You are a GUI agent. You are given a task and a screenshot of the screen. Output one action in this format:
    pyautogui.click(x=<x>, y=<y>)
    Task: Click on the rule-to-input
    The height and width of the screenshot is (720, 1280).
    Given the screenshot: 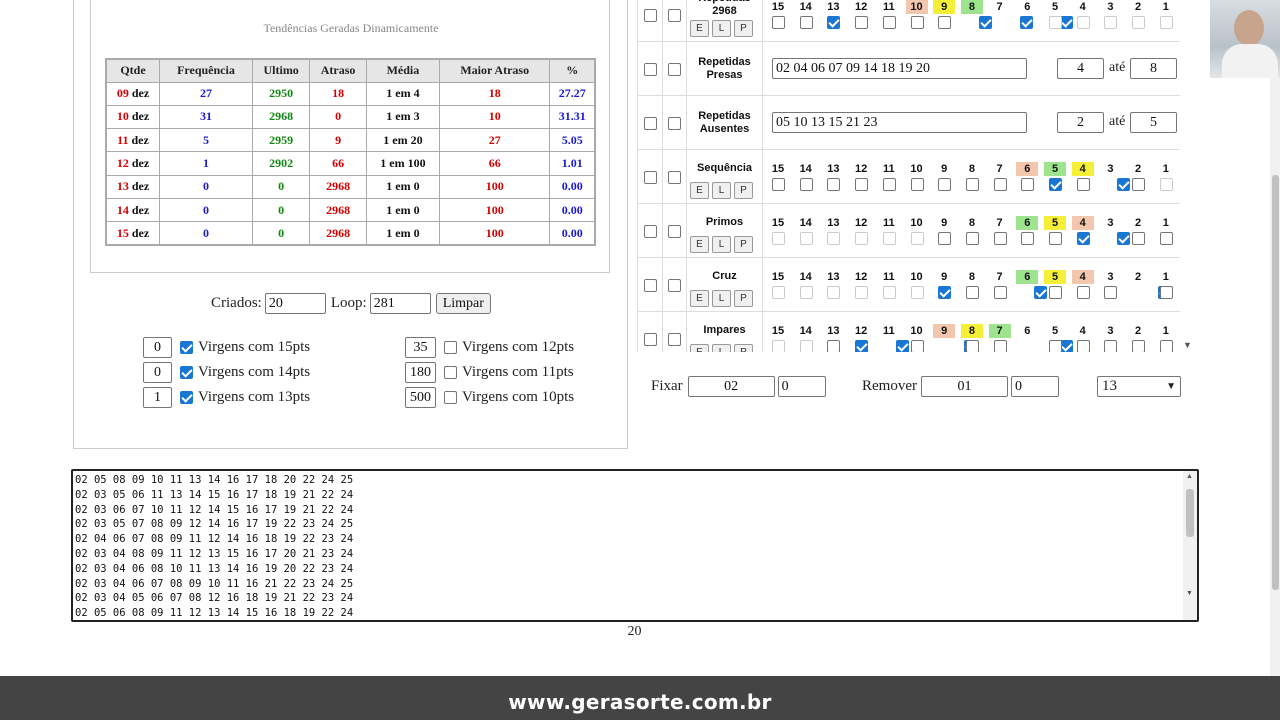 What is the action you would take?
    pyautogui.click(x=1153, y=122)
    